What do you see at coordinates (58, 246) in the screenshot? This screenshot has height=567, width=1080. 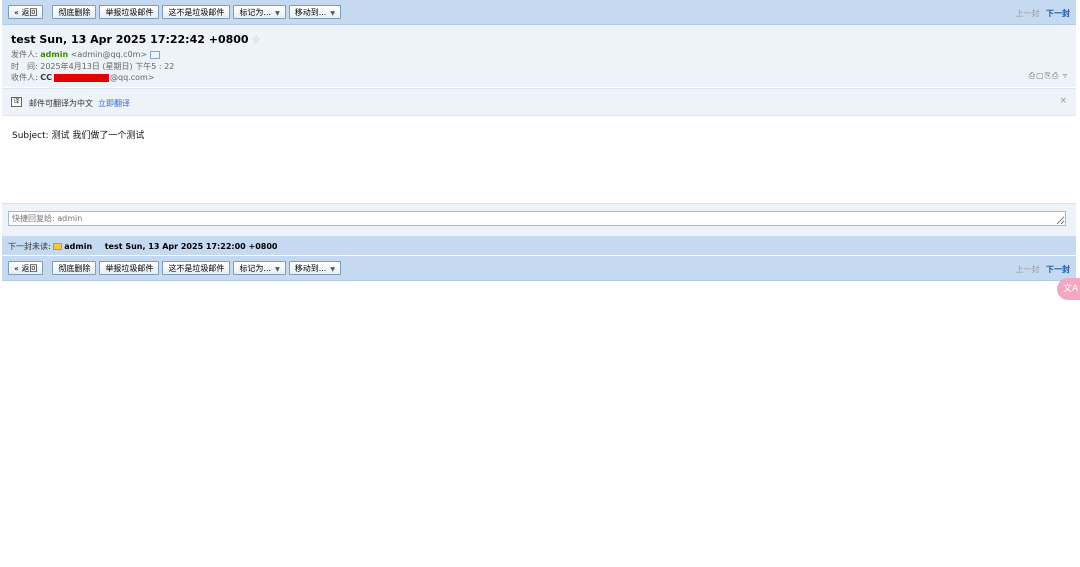 I see `envelope-icon` at bounding box center [58, 246].